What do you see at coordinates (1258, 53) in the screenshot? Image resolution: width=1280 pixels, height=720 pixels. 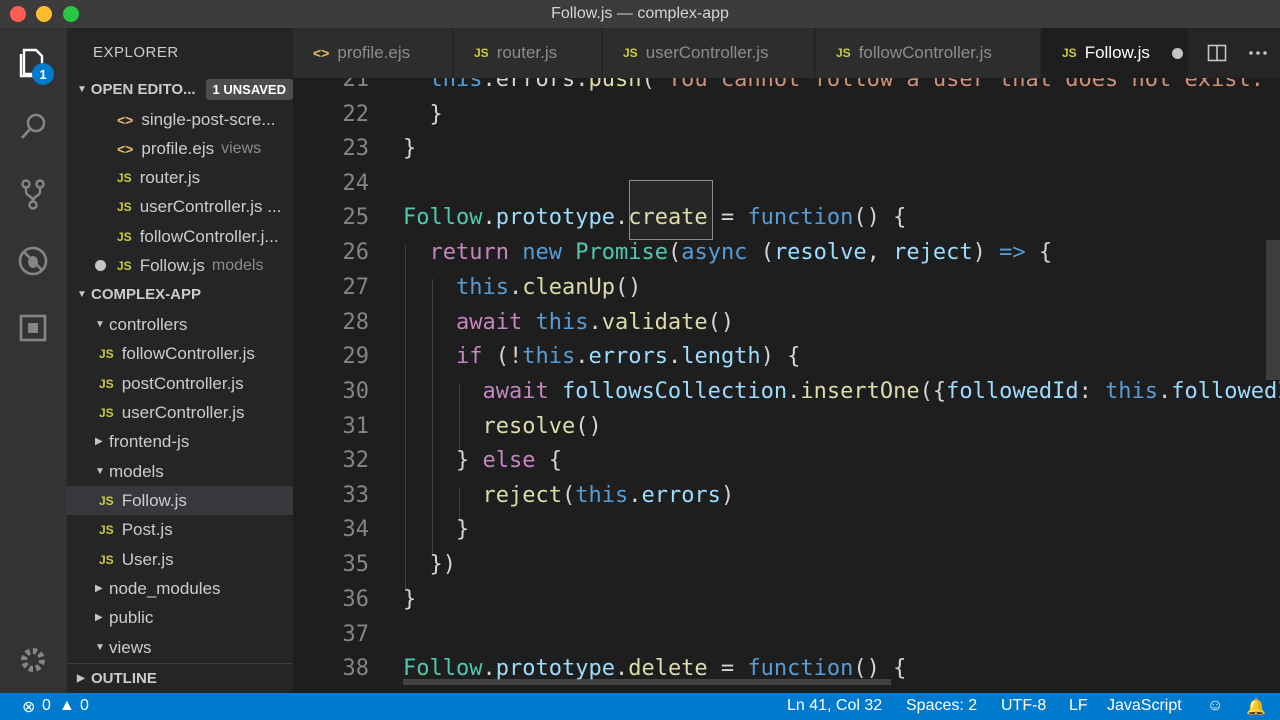 I see `more-actions-icon` at bounding box center [1258, 53].